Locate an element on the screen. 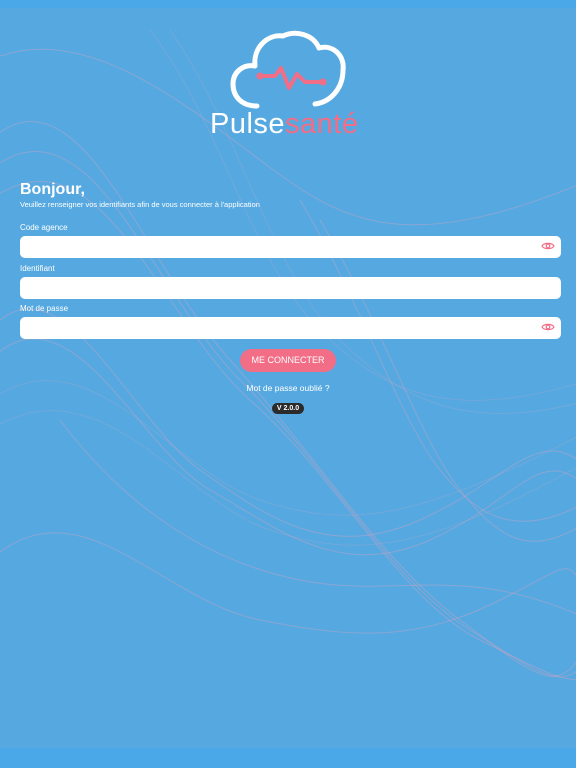 This screenshot has width=576, height=768. brand-name-sante: santé is located at coordinates (322, 124).